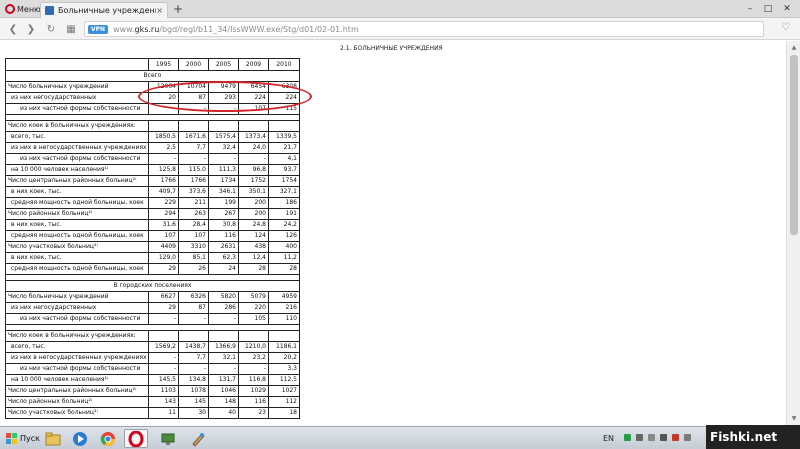  I want to click on table-cell: 85,1, so click(193, 258).